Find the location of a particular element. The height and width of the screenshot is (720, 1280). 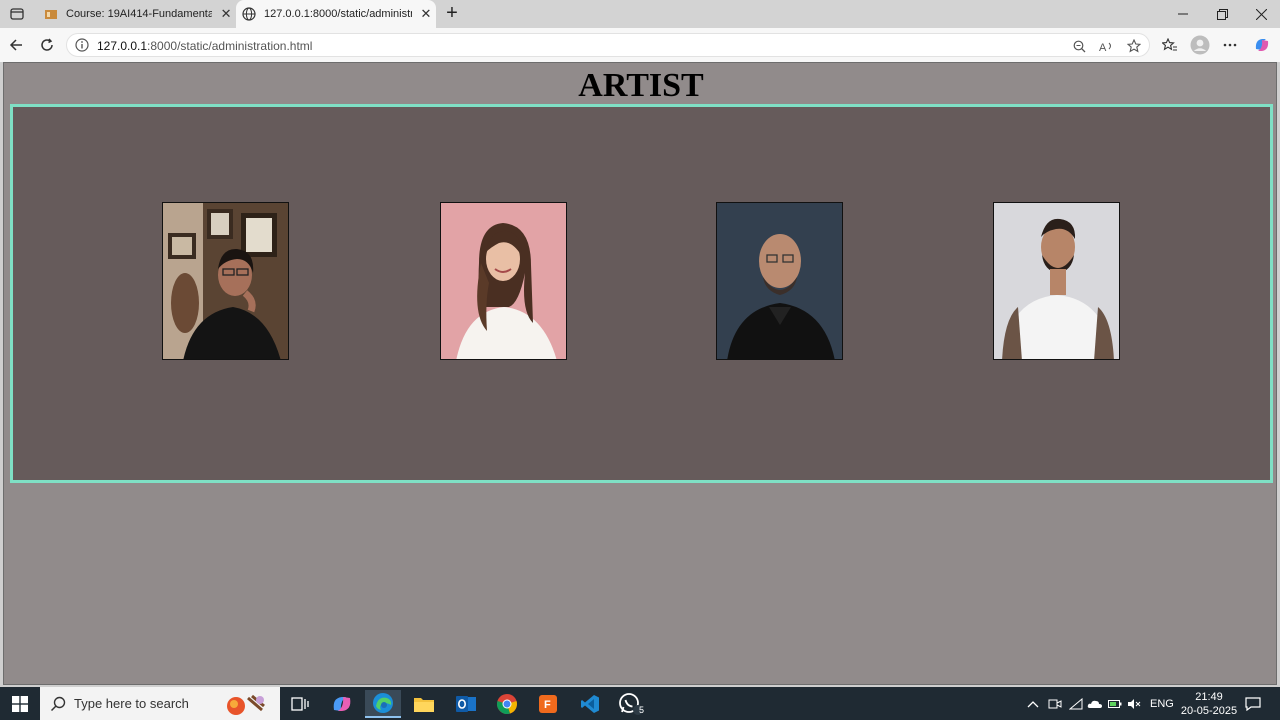

restore-button is located at coordinates (1222, 14).